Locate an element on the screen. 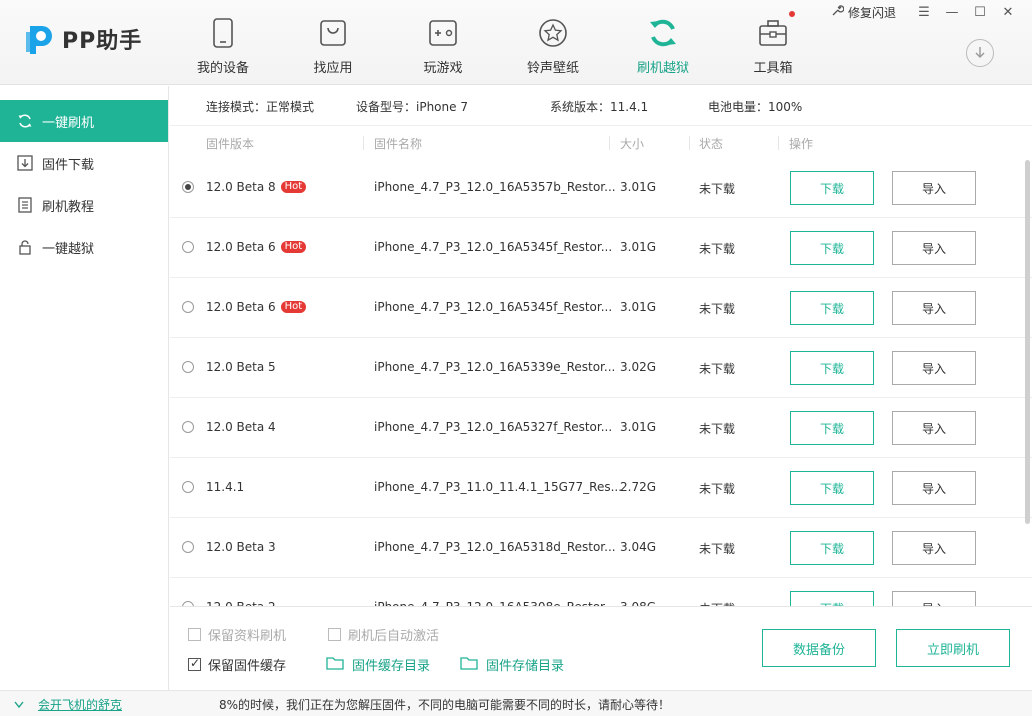 This screenshot has width=1032, height=716. sidebar-item-jailbreak: 一键越狱 is located at coordinates (84, 247).